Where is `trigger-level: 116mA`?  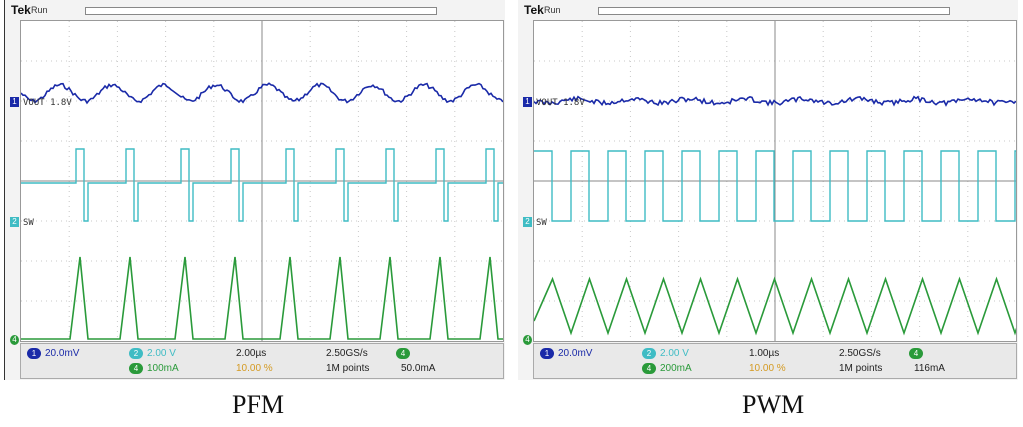
trigger-level: 116mA is located at coordinates (929, 368).